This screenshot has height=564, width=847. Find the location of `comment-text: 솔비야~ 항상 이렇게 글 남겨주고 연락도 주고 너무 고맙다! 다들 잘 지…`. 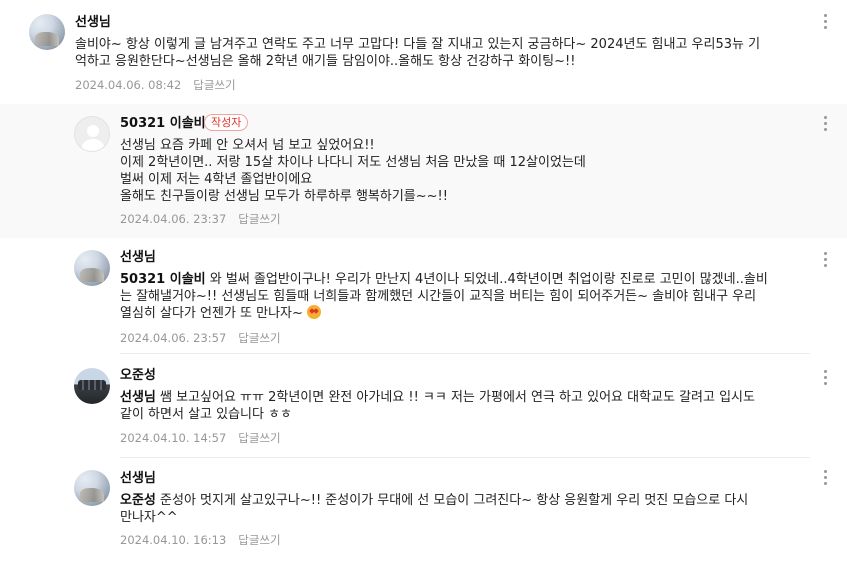

comment-text: 솔비야~ 항상 이렇게 글 남겨주고 연락도 주고 너무 고맙다! 다들 잘 지… is located at coordinates (418, 53).